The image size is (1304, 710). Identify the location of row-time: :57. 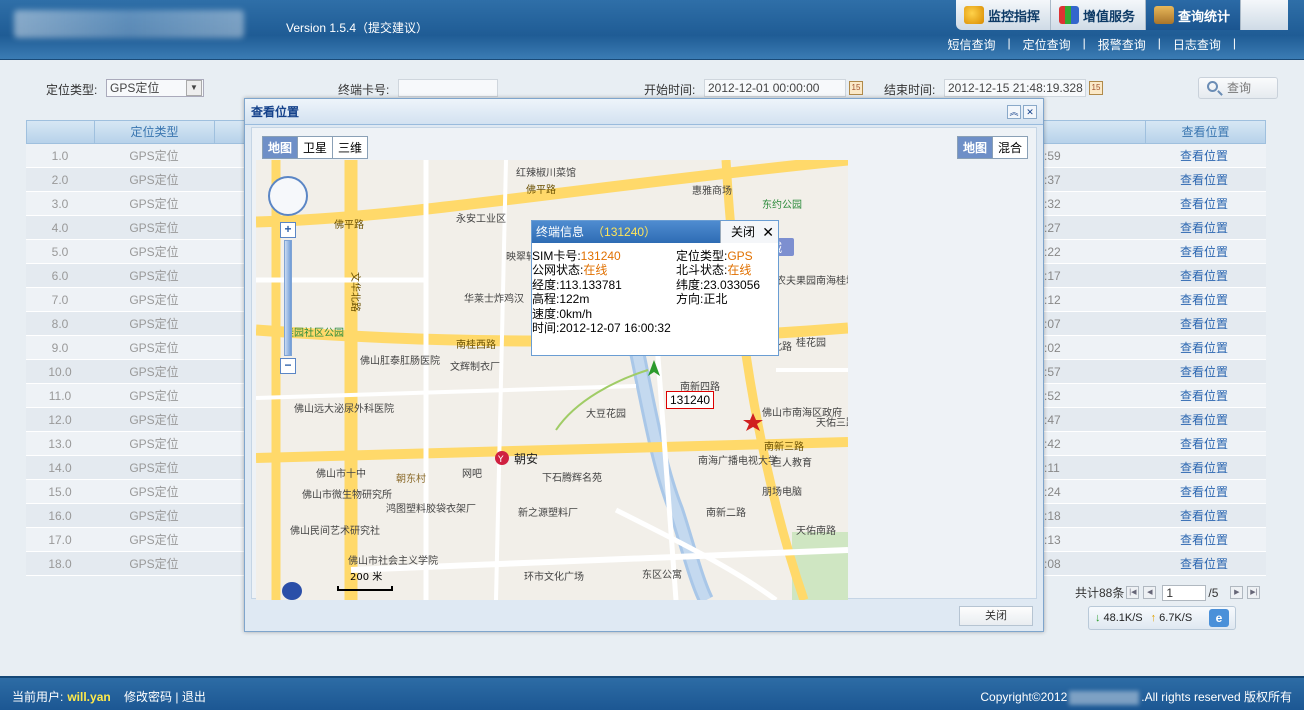
(1052, 372).